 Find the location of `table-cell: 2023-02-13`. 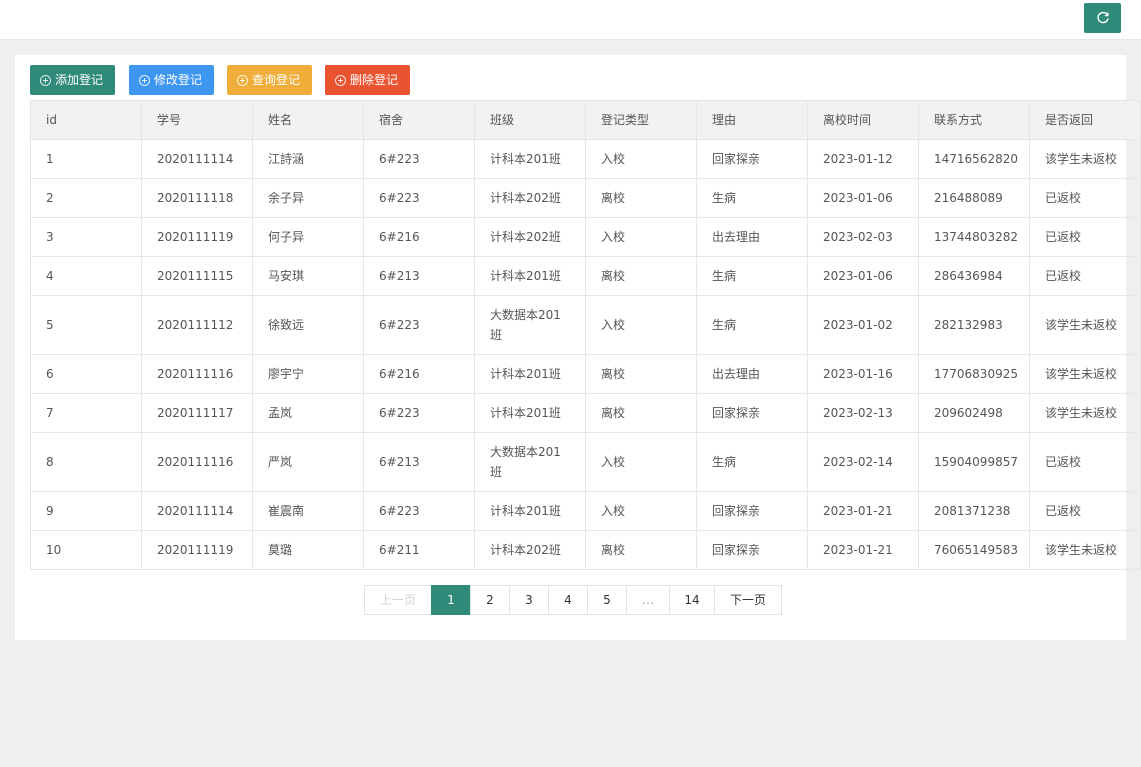

table-cell: 2023-02-13 is located at coordinates (863, 413).